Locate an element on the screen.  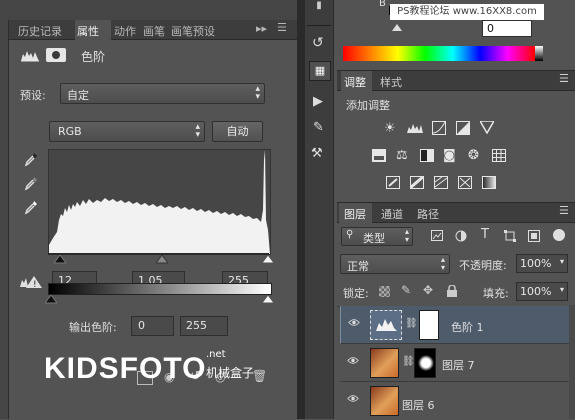
opacity-field: 100% ▾ is located at coordinates (542, 263).